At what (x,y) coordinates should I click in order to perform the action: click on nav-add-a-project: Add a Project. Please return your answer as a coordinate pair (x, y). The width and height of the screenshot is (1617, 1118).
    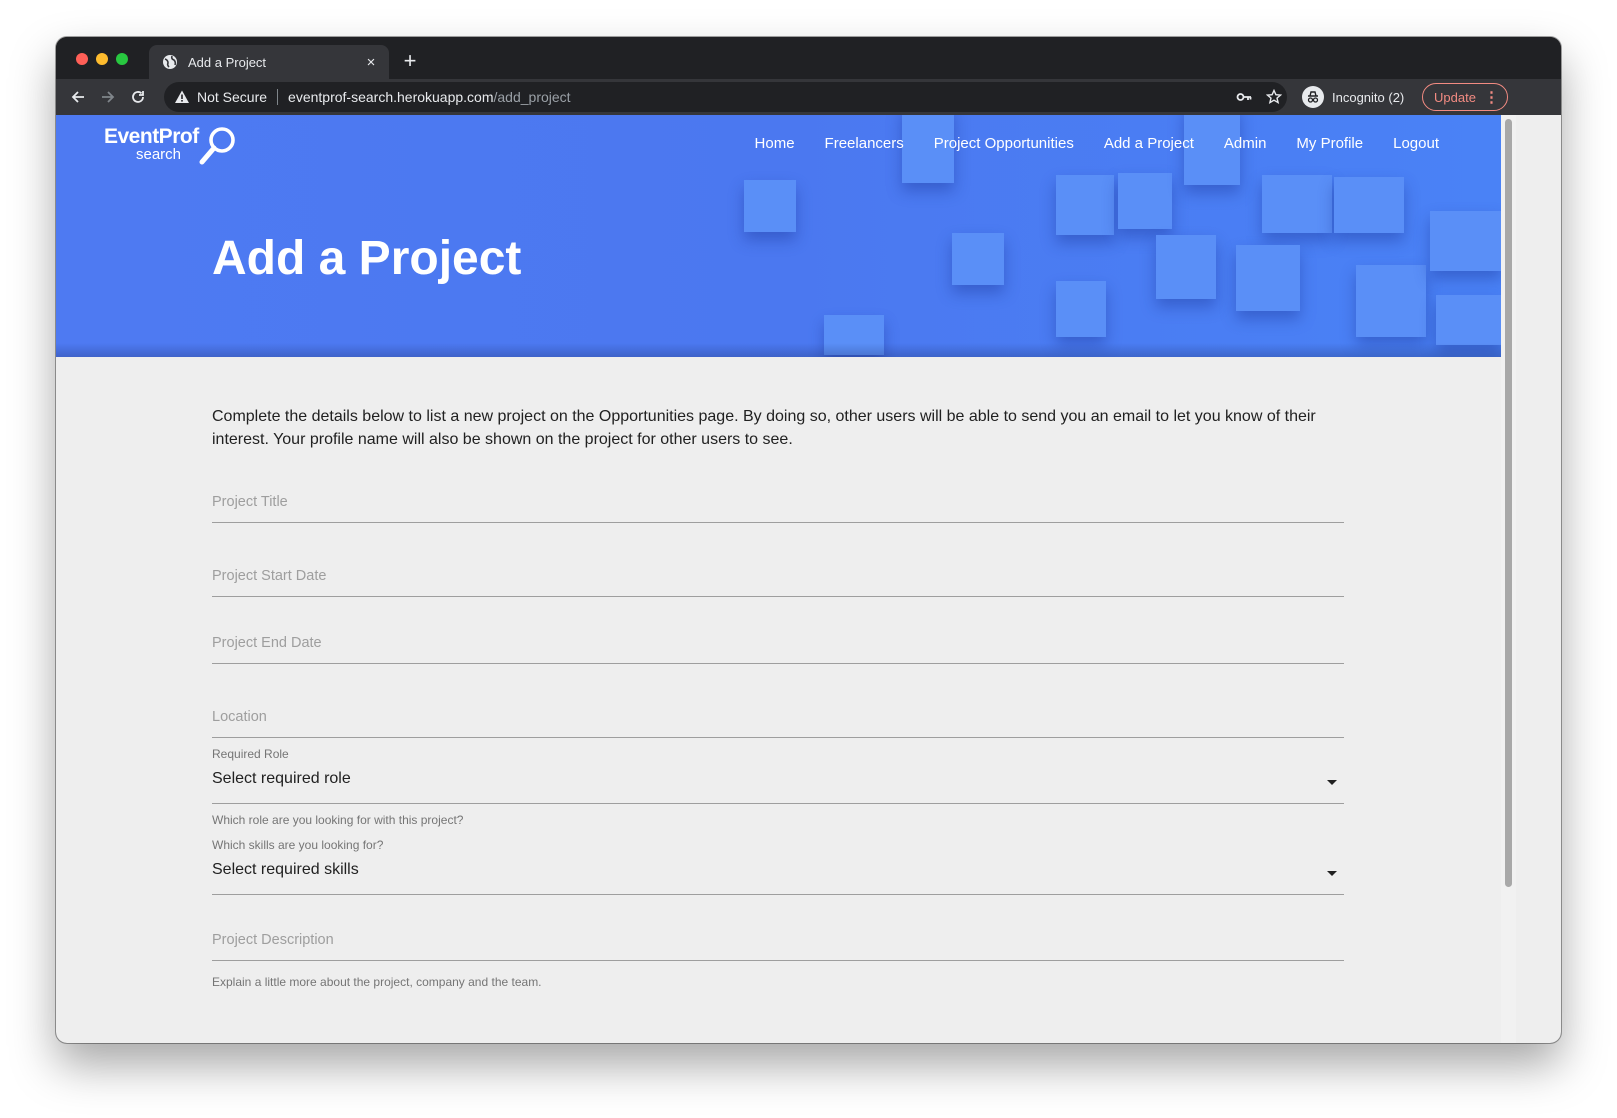
    Looking at the image, I should click on (1149, 143).